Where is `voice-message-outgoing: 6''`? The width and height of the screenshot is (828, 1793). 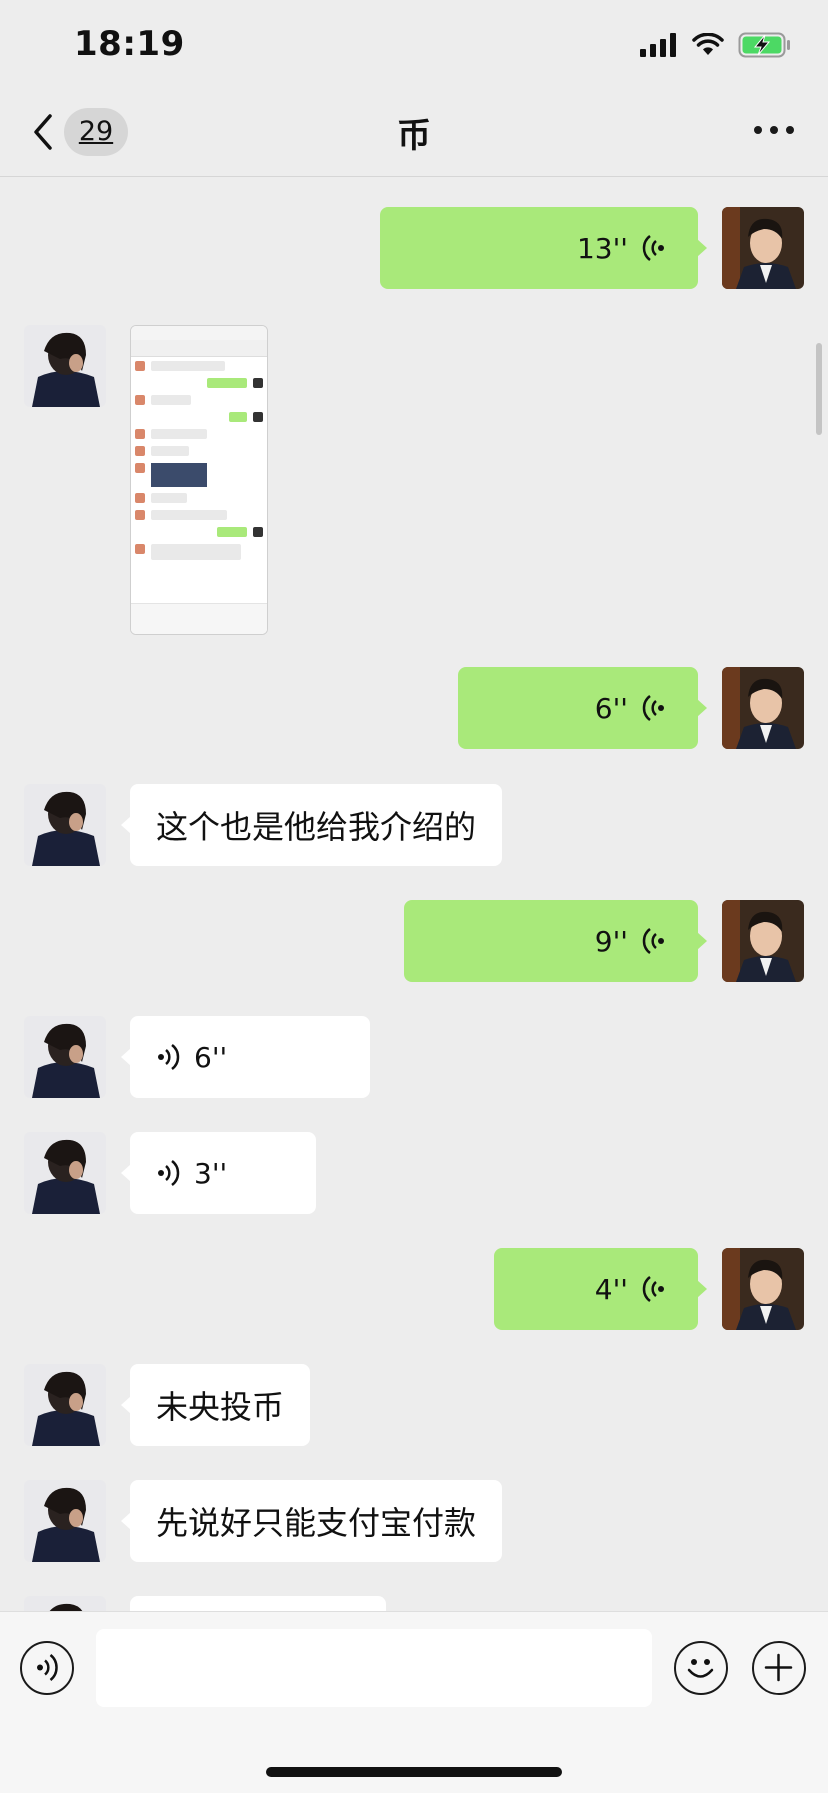 voice-message-outgoing: 6'' is located at coordinates (582, 708).